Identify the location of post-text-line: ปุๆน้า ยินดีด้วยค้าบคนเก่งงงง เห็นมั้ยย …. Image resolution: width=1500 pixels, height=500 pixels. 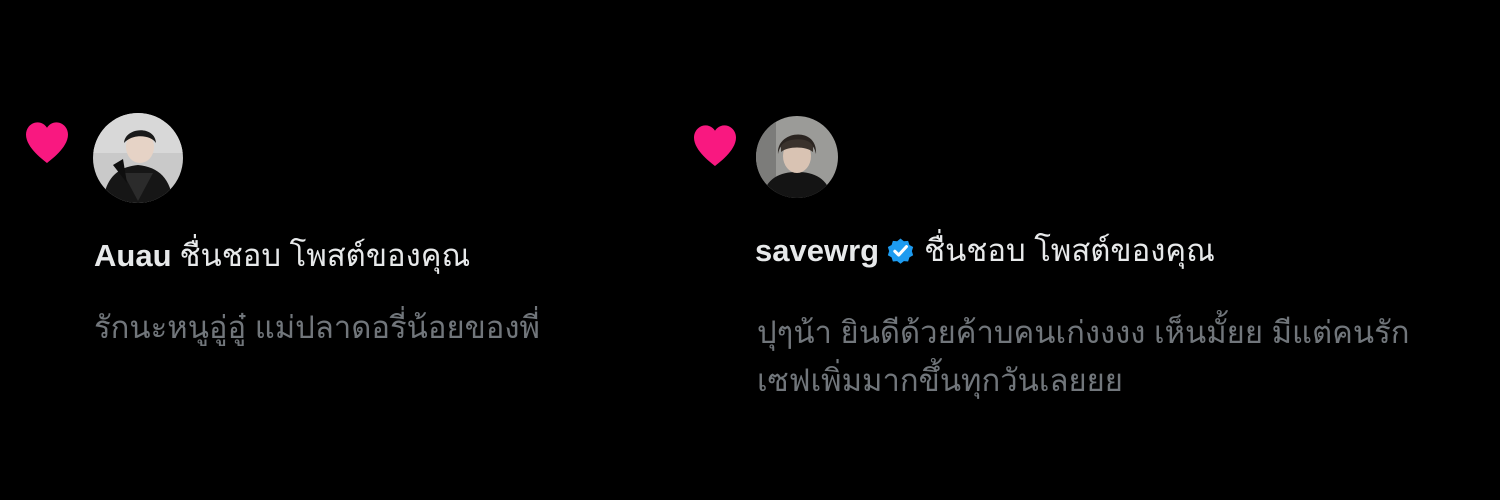
(1083, 332).